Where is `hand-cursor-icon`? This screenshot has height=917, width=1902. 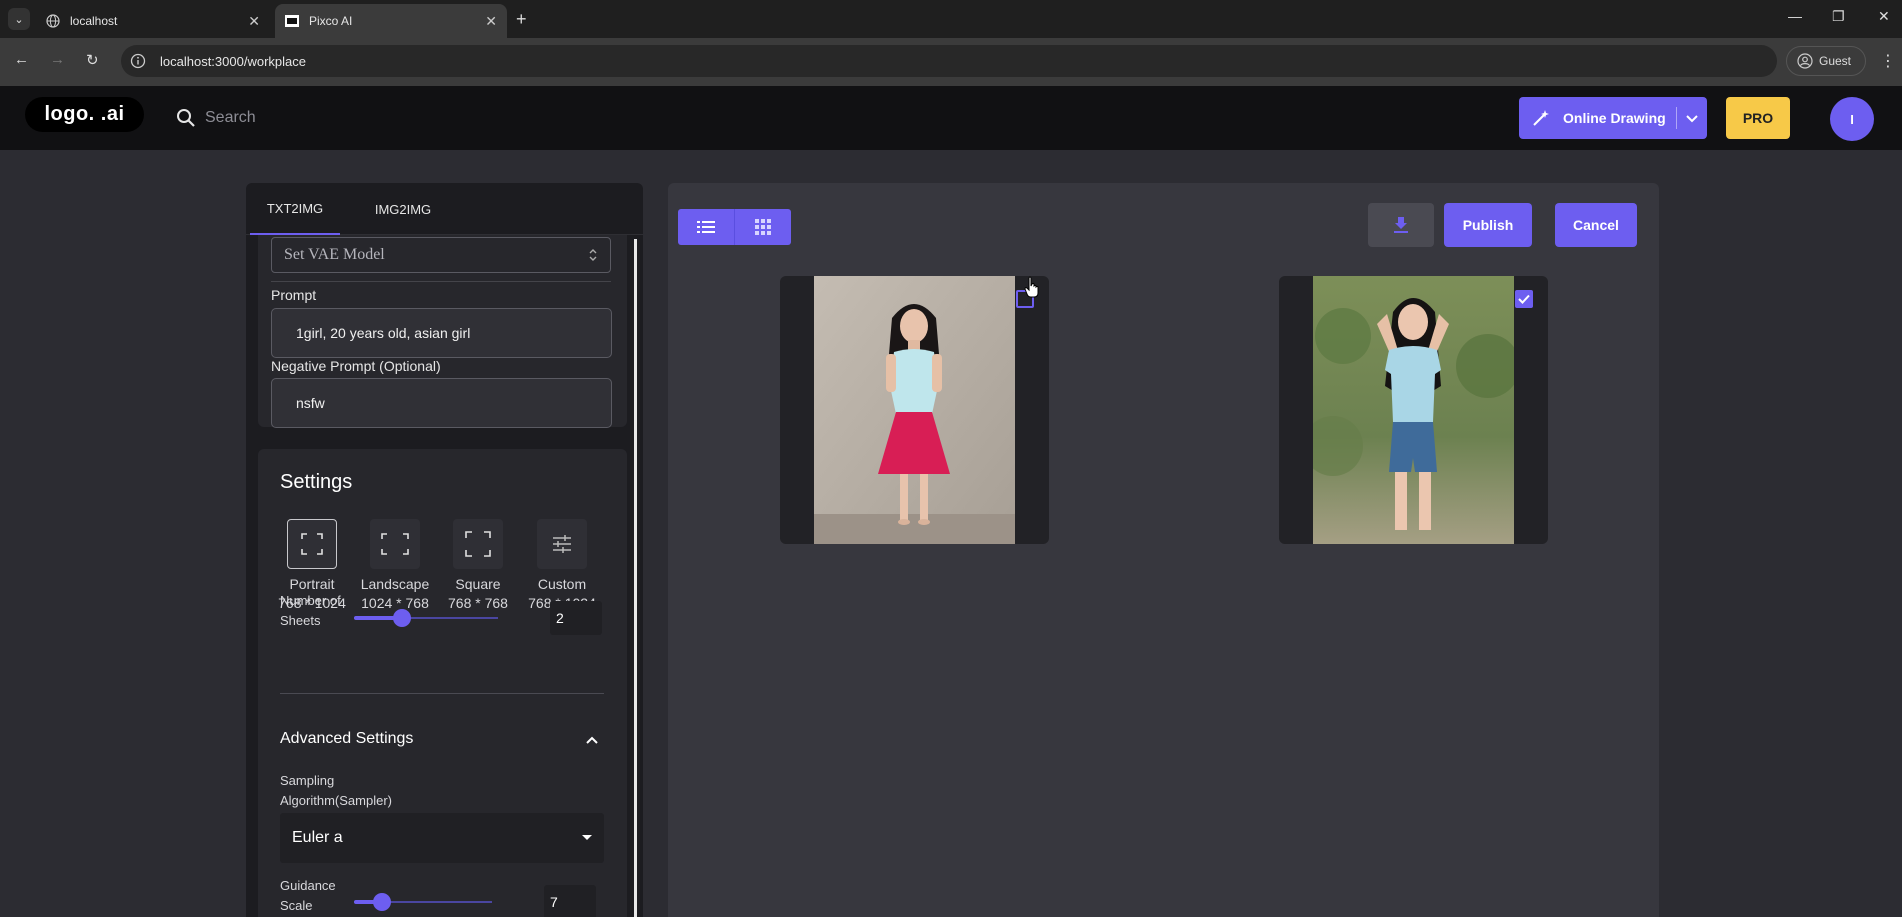 hand-cursor-icon is located at coordinates (1031, 287).